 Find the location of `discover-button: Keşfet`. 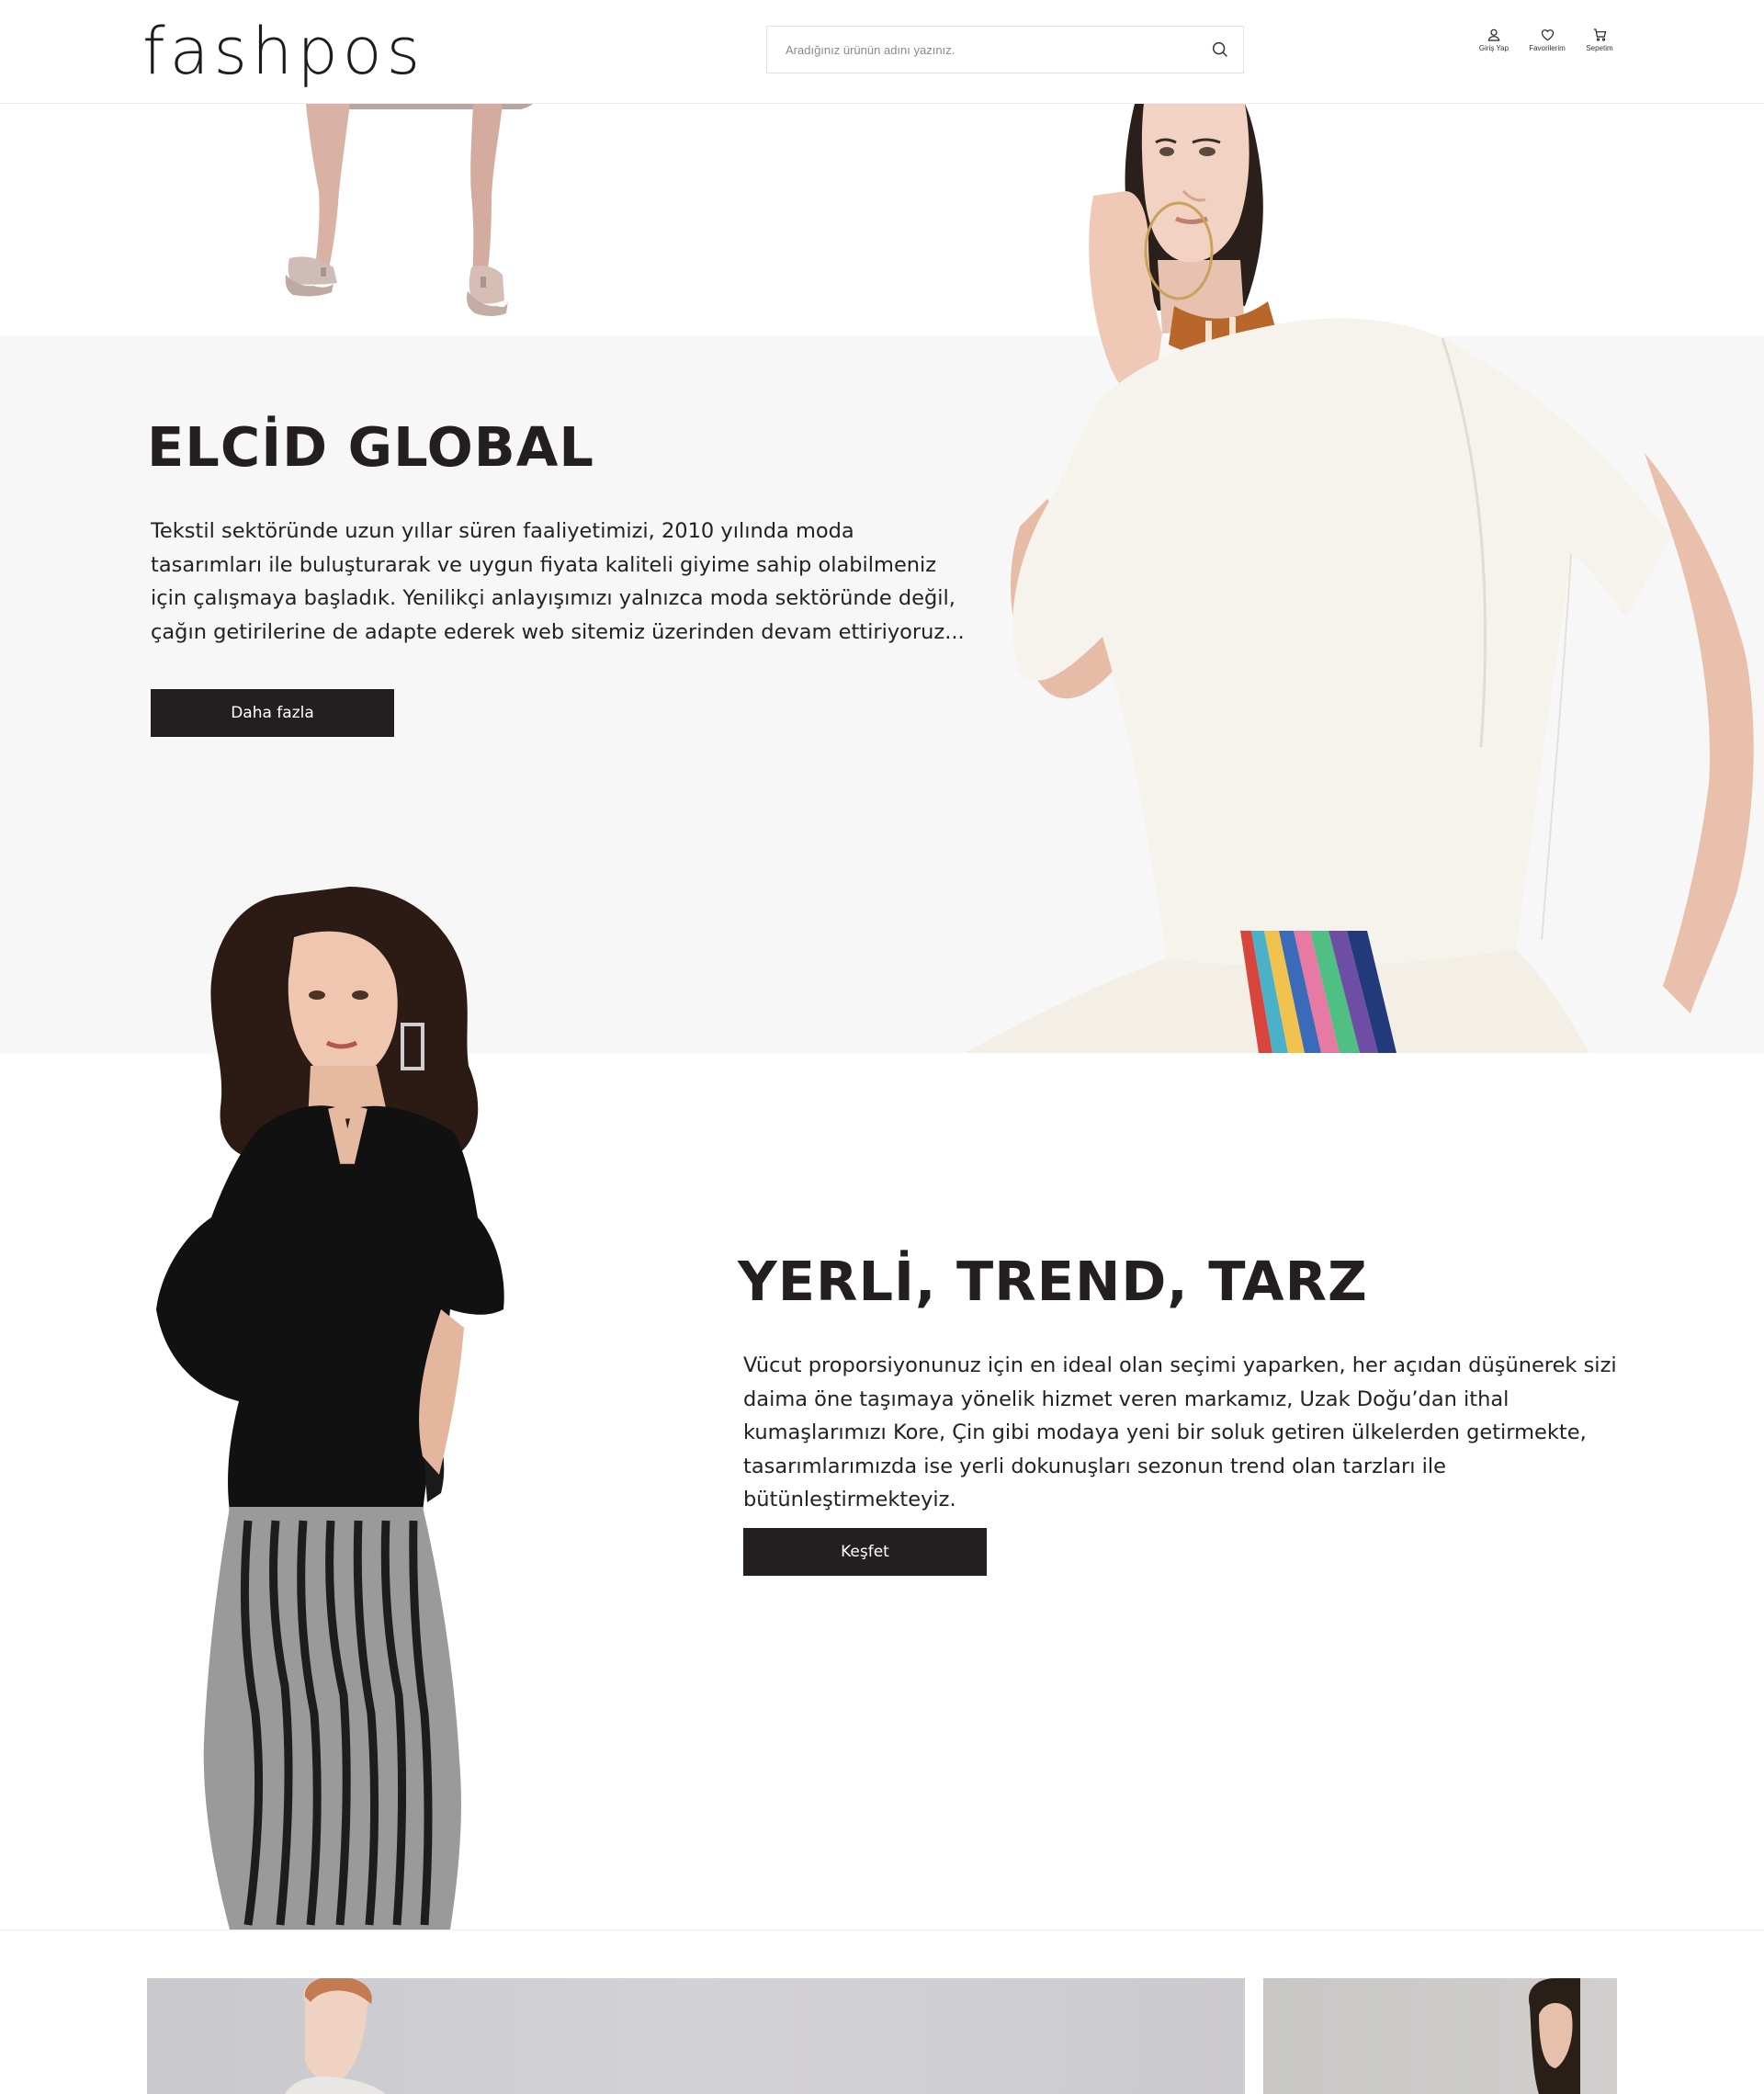

discover-button: Keşfet is located at coordinates (865, 1552).